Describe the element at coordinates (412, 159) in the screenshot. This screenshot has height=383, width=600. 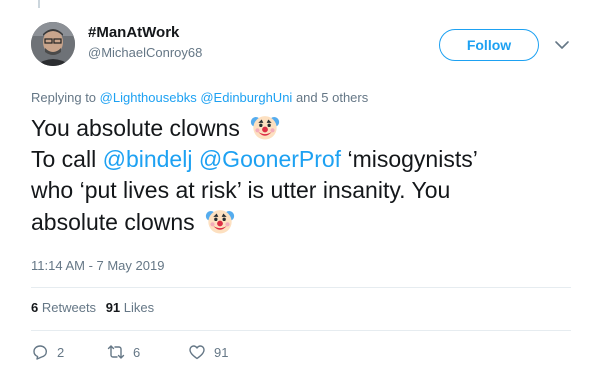
I see `tweet-text-segment: ‘misogynists’` at that location.